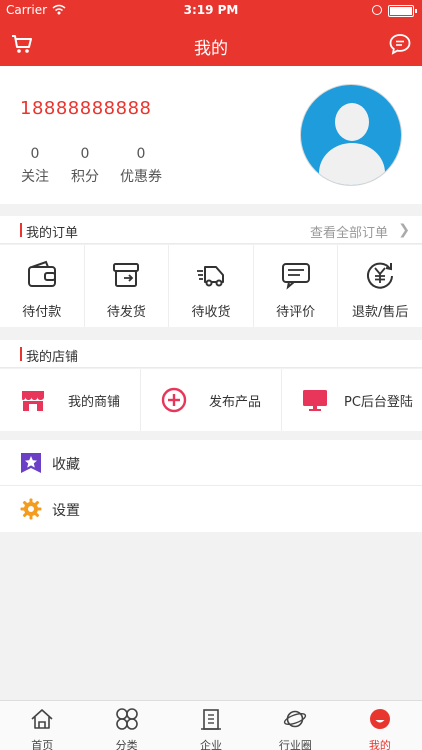 Image resolution: width=422 pixels, height=750 pixels. What do you see at coordinates (211, 230) in the screenshot?
I see `orders-header: 我的订单 查看全部订单 ❯` at bounding box center [211, 230].